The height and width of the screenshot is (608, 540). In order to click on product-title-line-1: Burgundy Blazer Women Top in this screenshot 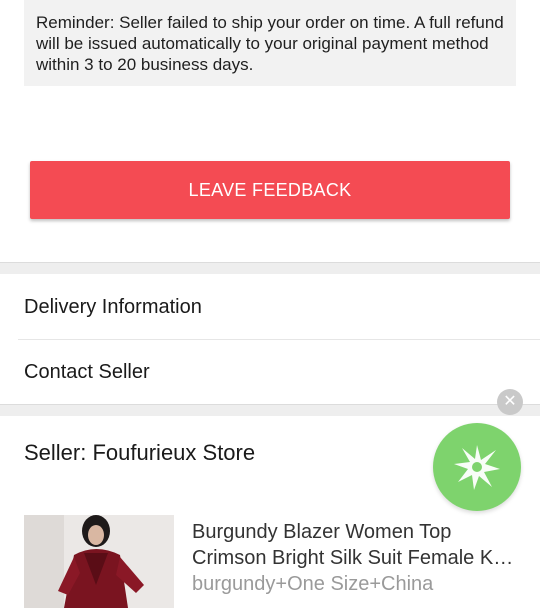, I will do `click(322, 532)`.